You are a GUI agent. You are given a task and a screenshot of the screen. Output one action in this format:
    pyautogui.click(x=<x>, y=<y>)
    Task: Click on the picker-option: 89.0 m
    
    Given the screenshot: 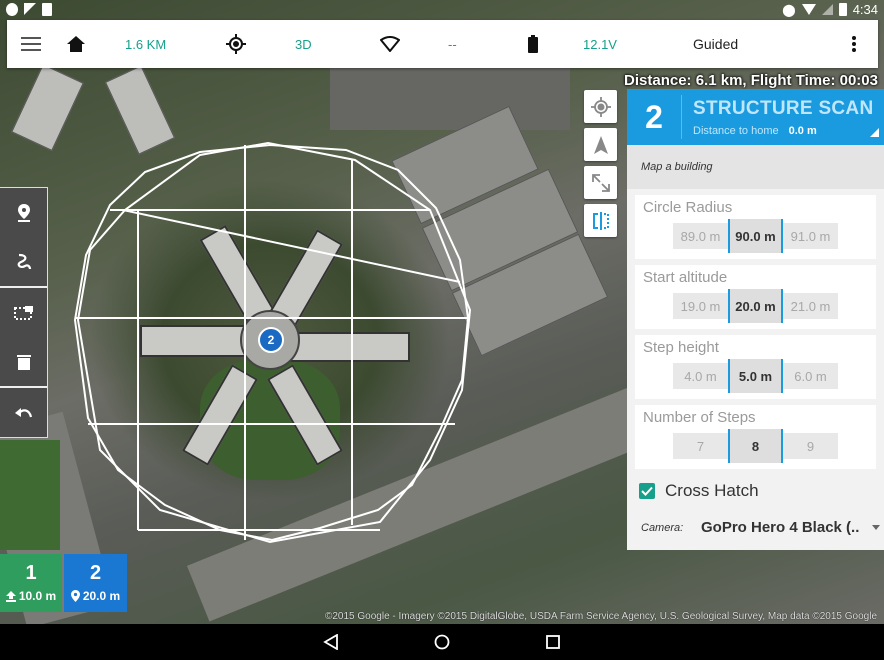 What is the action you would take?
    pyautogui.click(x=700, y=236)
    